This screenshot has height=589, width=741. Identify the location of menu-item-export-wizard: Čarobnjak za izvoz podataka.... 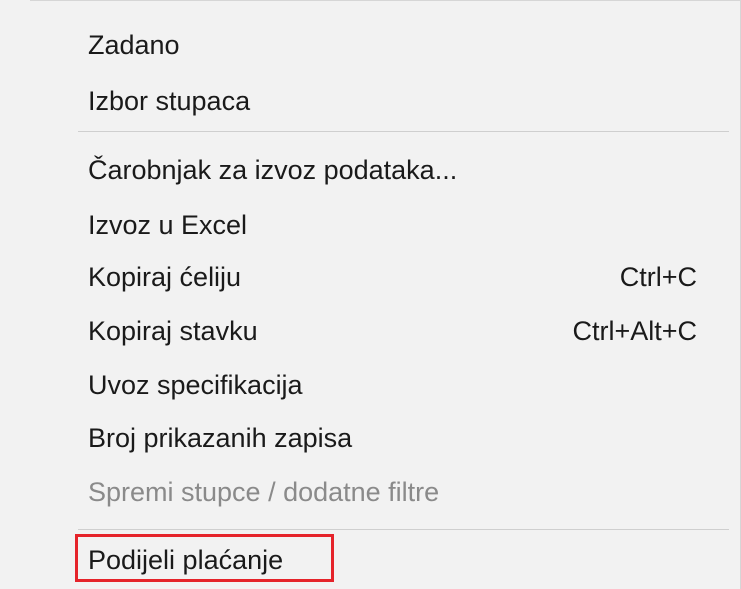
(370, 170).